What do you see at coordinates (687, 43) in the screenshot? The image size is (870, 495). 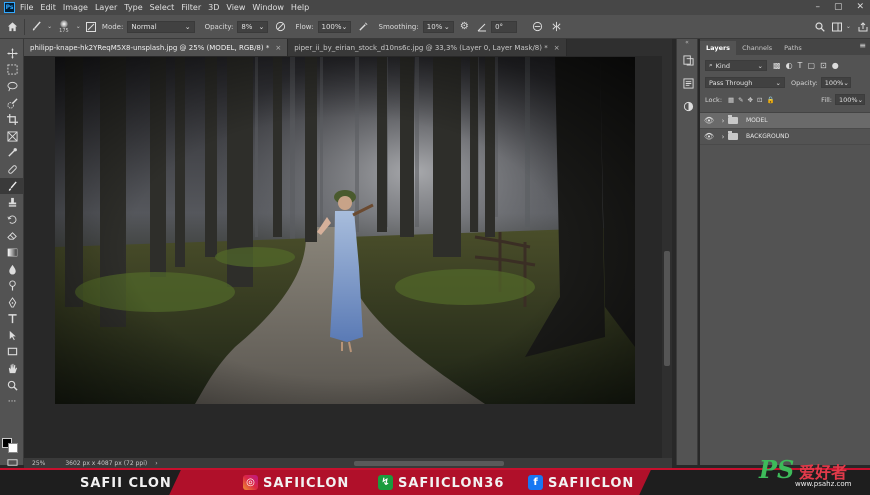 I see `expand-panels-icon: «` at bounding box center [687, 43].